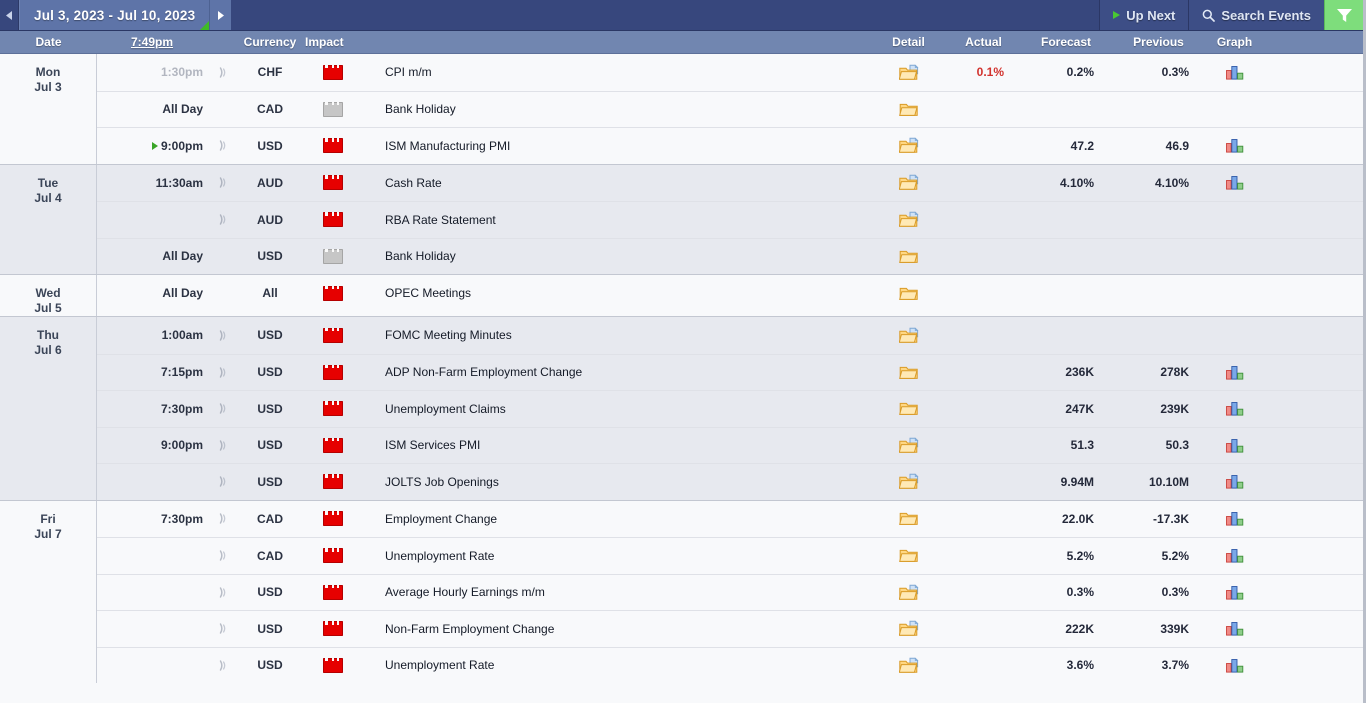 The image size is (1366, 703). What do you see at coordinates (626, 183) in the screenshot?
I see `event-title: Cash Rate` at bounding box center [626, 183].